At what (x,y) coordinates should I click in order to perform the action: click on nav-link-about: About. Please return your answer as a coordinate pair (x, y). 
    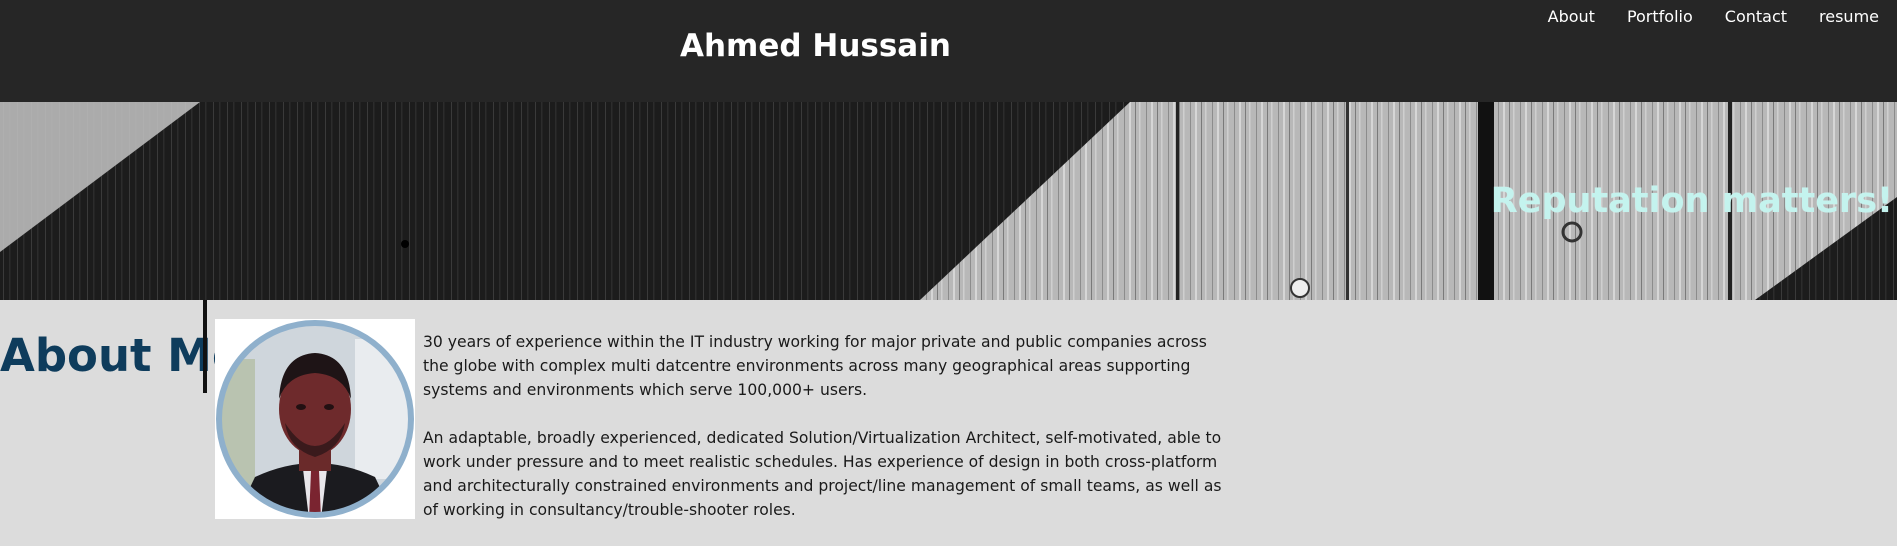
    Looking at the image, I should click on (1571, 17).